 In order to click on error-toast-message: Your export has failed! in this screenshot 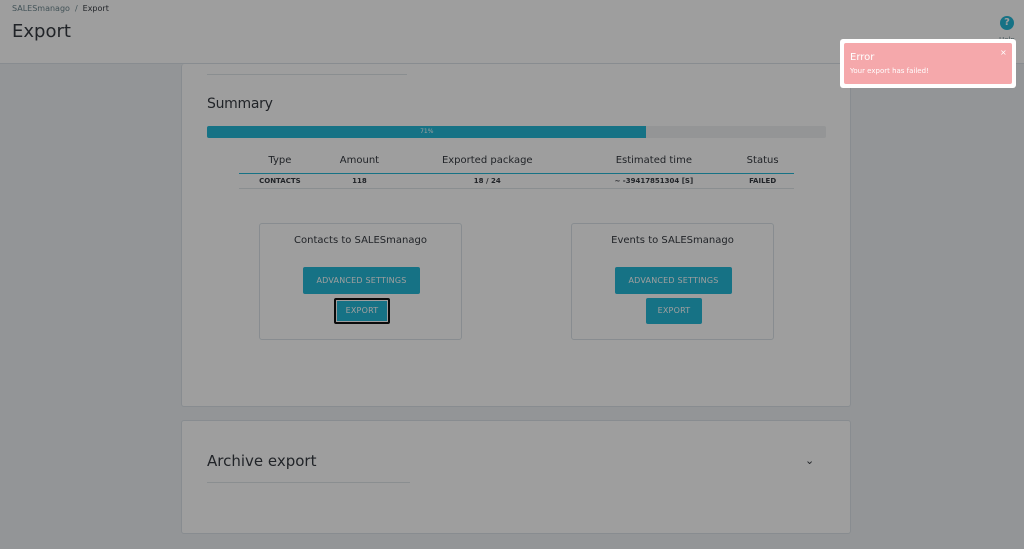, I will do `click(889, 71)`.